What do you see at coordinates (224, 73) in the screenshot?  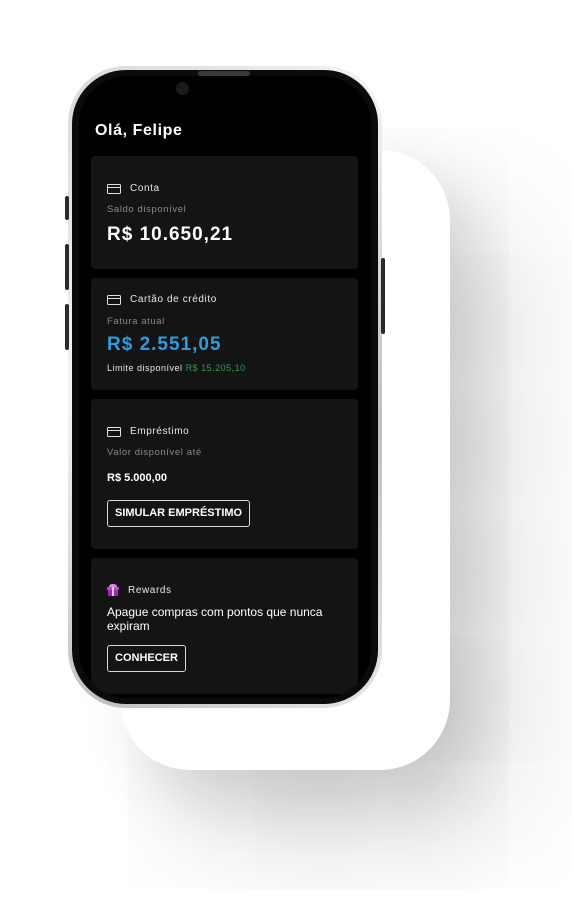 I see `speaker-grille` at bounding box center [224, 73].